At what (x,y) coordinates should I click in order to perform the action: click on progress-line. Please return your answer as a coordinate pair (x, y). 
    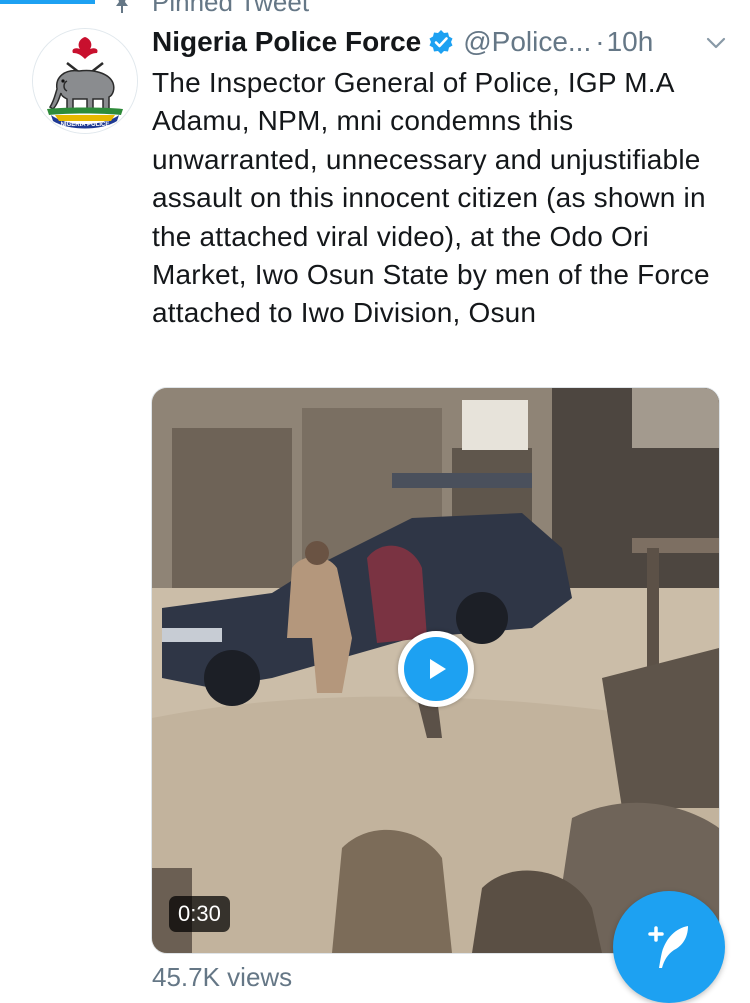
    Looking at the image, I should click on (47, 2).